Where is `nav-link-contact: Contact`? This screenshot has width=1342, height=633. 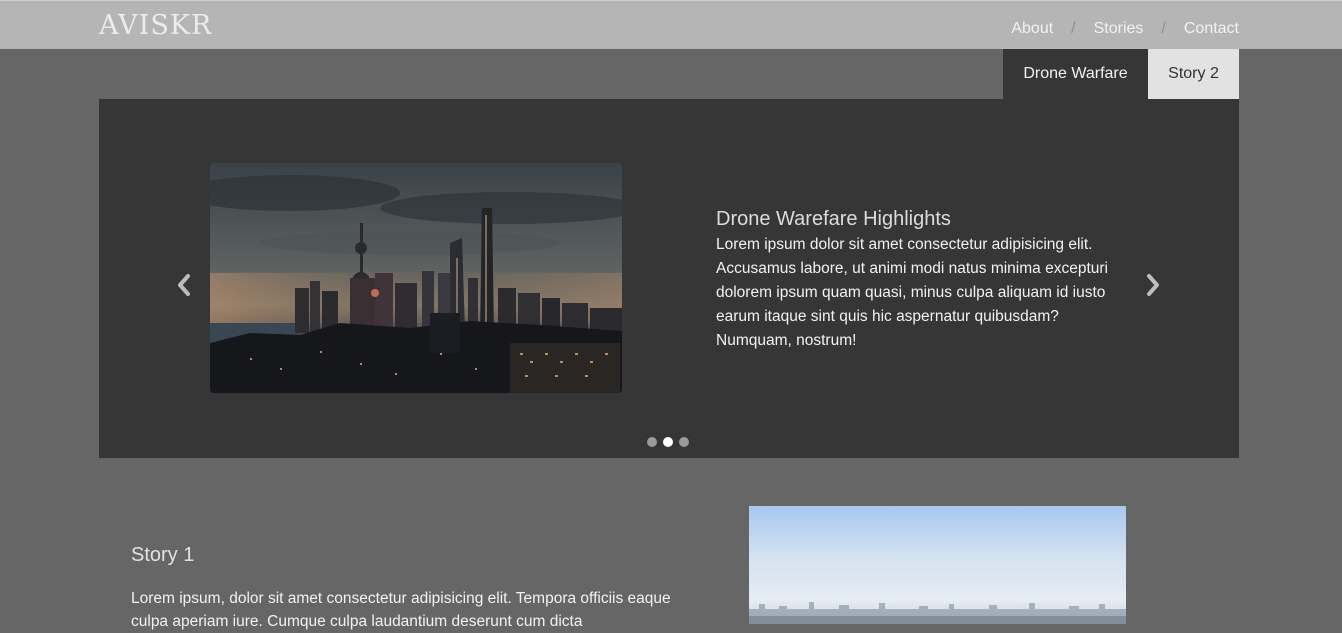 nav-link-contact: Contact is located at coordinates (1211, 29).